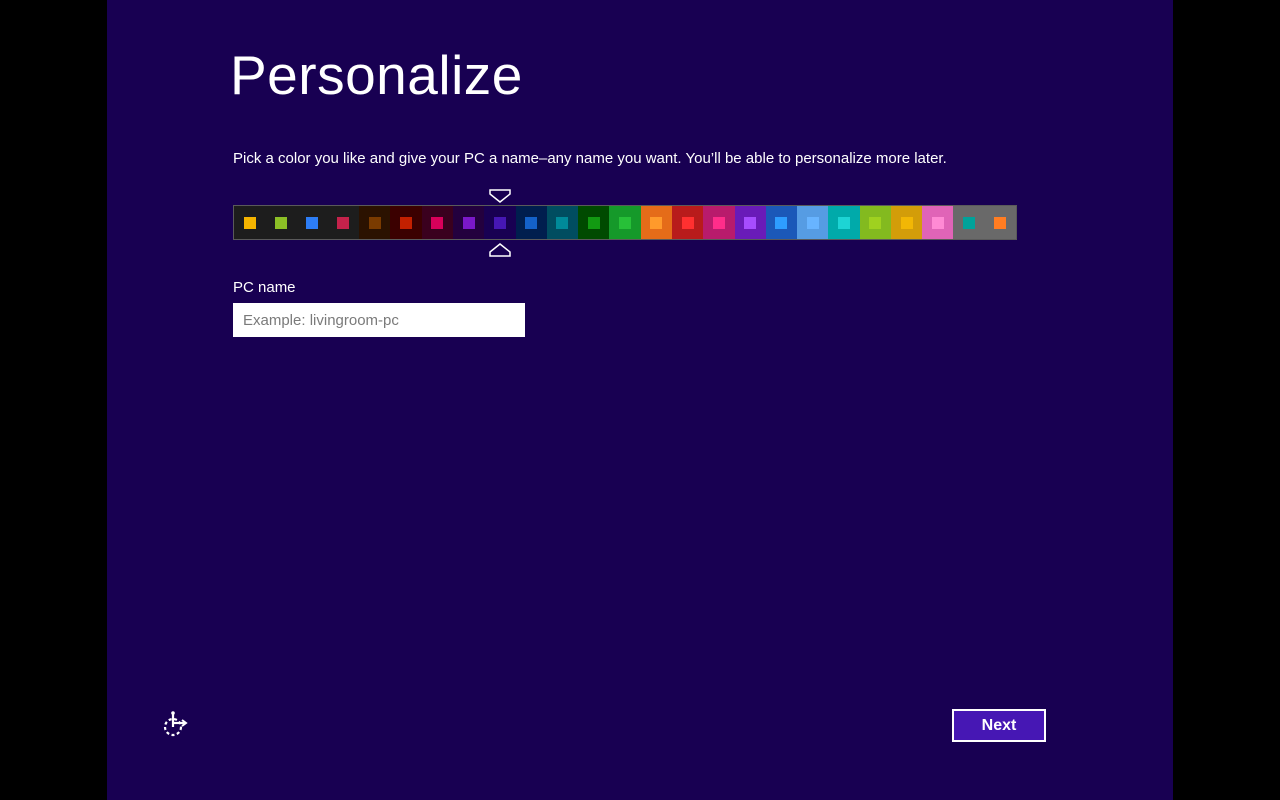 The width and height of the screenshot is (1280, 800). I want to click on ease-of-access-icon, so click(176, 725).